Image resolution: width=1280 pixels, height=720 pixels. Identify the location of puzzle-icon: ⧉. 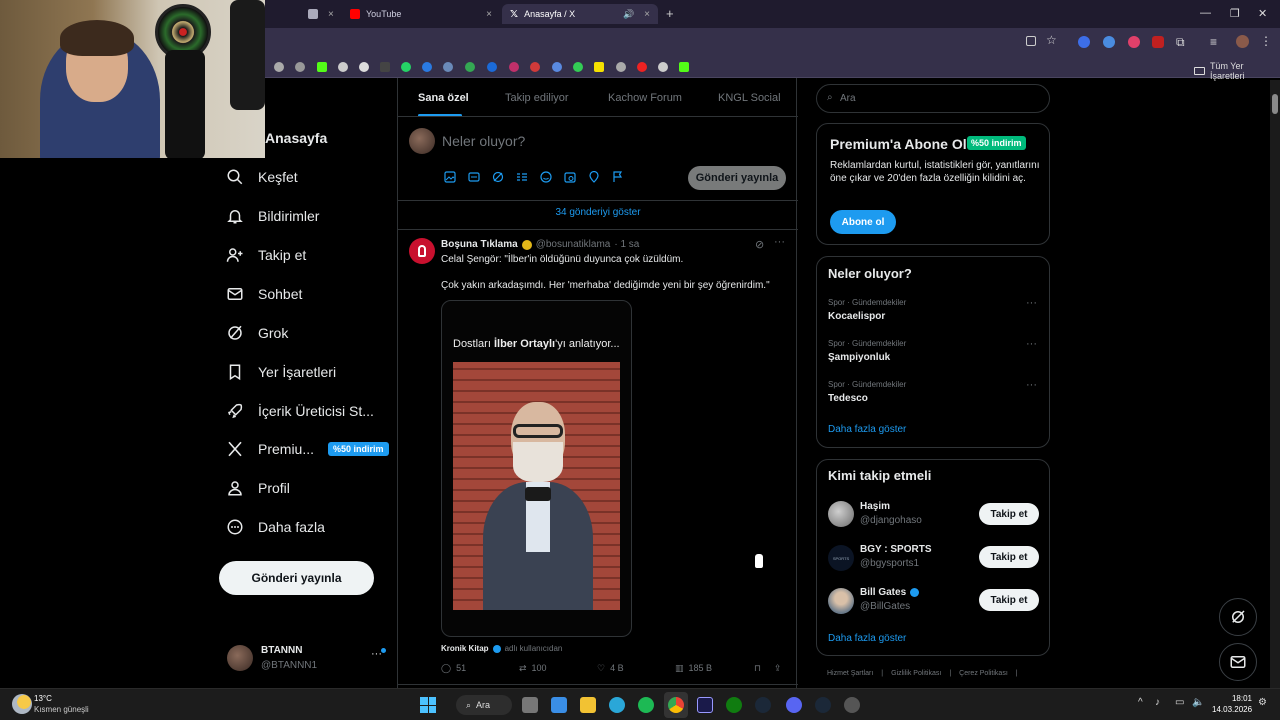
(1180, 42).